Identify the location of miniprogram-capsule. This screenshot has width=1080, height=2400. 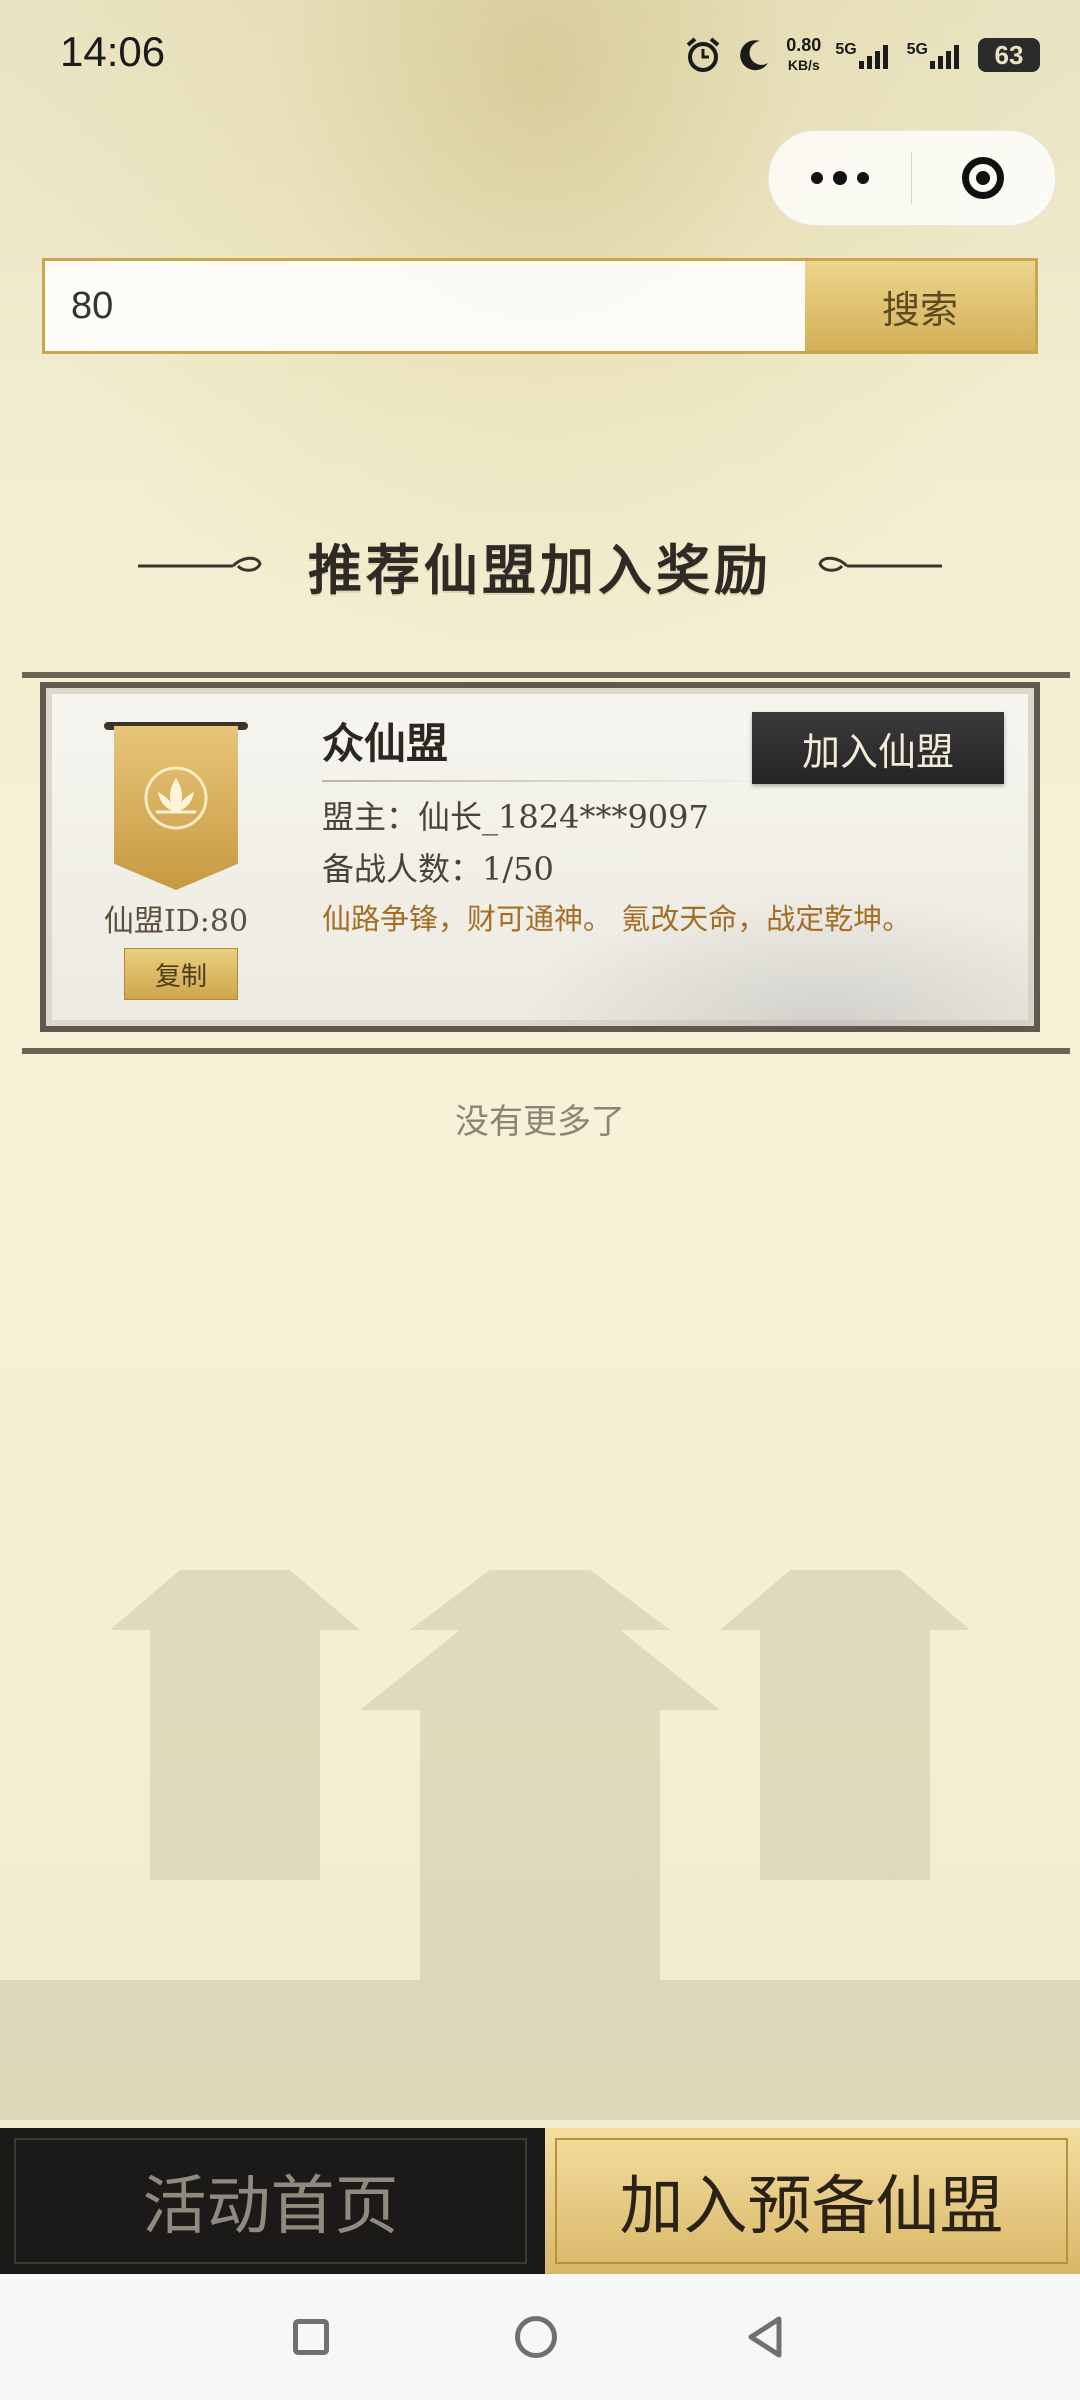
(912, 178).